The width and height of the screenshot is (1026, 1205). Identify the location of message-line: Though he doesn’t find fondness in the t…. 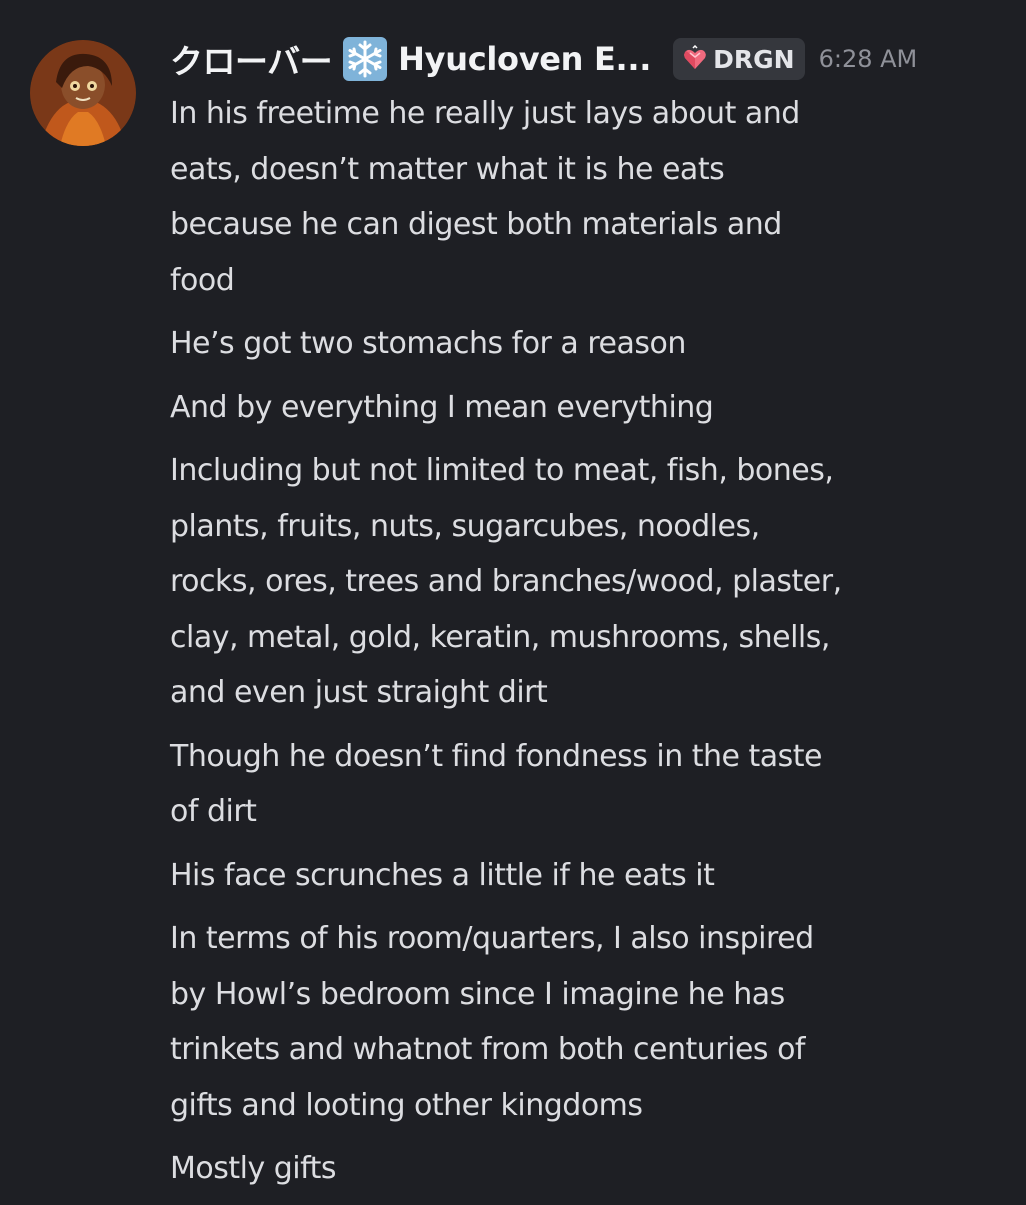
(590, 784).